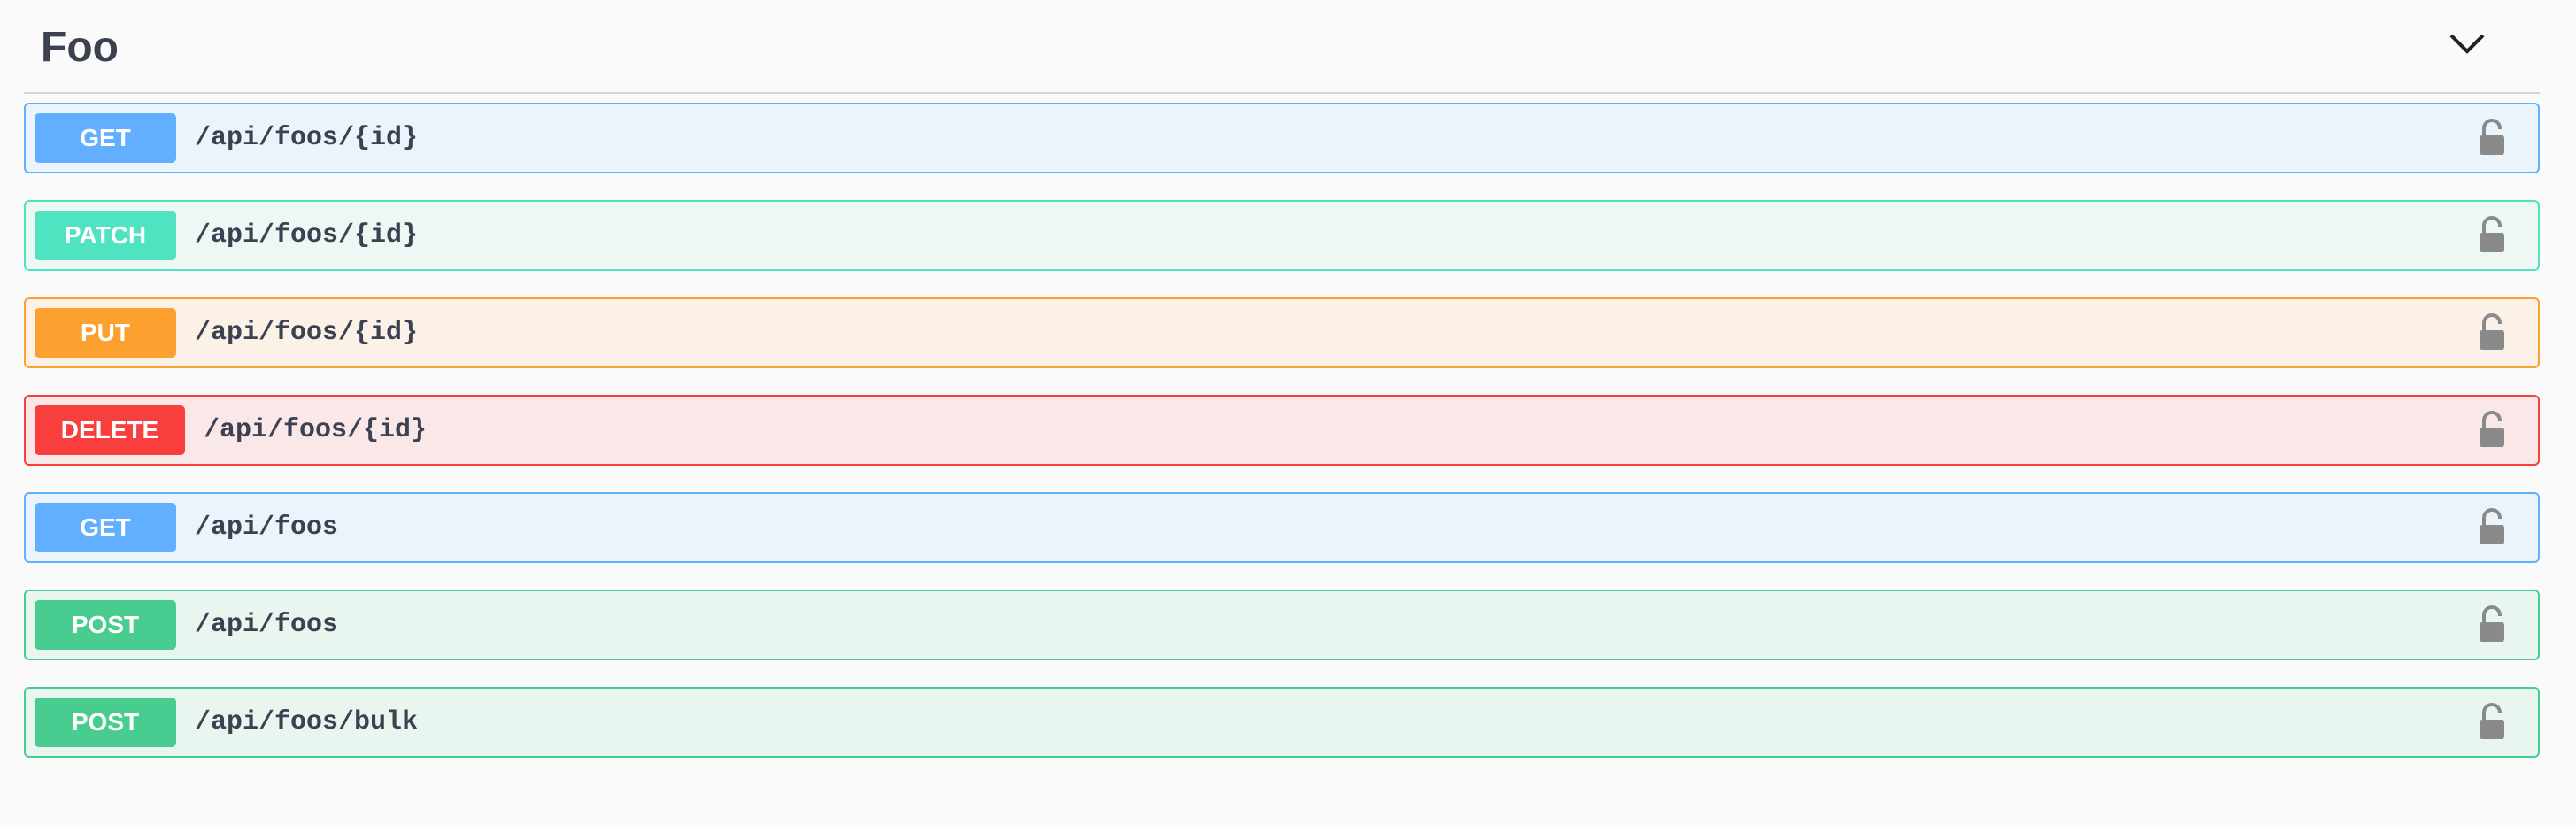  I want to click on operation-get-foos: GET /api/foos, so click(1282, 527).